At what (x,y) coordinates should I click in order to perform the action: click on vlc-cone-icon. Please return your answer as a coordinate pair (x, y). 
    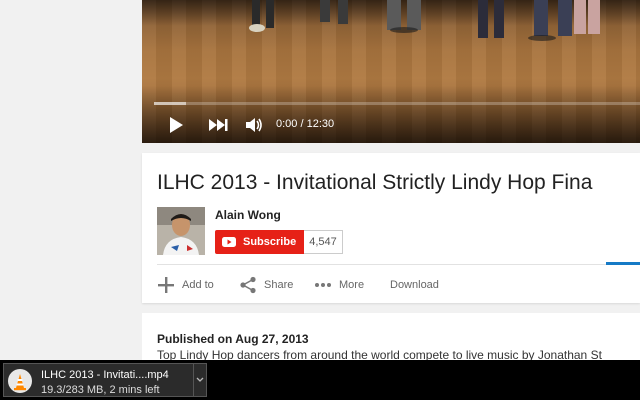
    Looking at the image, I should click on (20, 381).